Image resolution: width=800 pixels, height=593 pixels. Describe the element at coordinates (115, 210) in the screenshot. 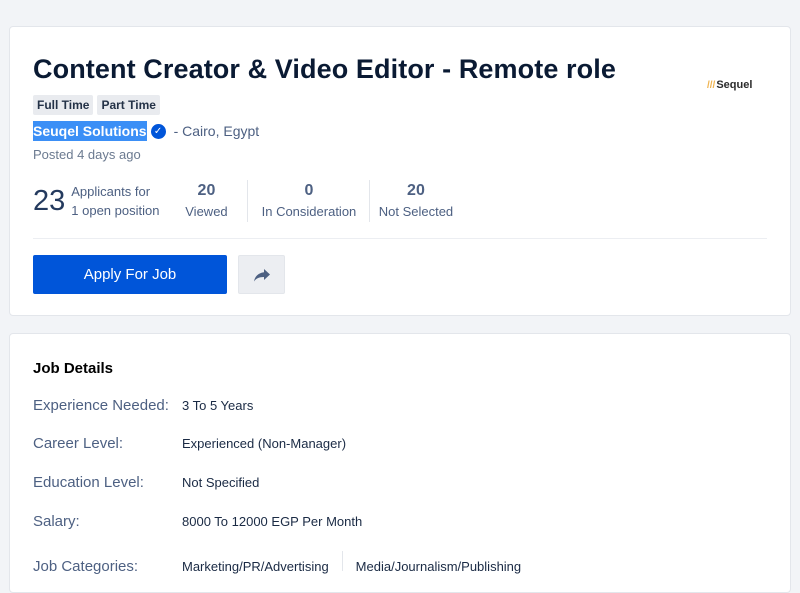

I see `applicants-label-line2: 1 open position` at that location.